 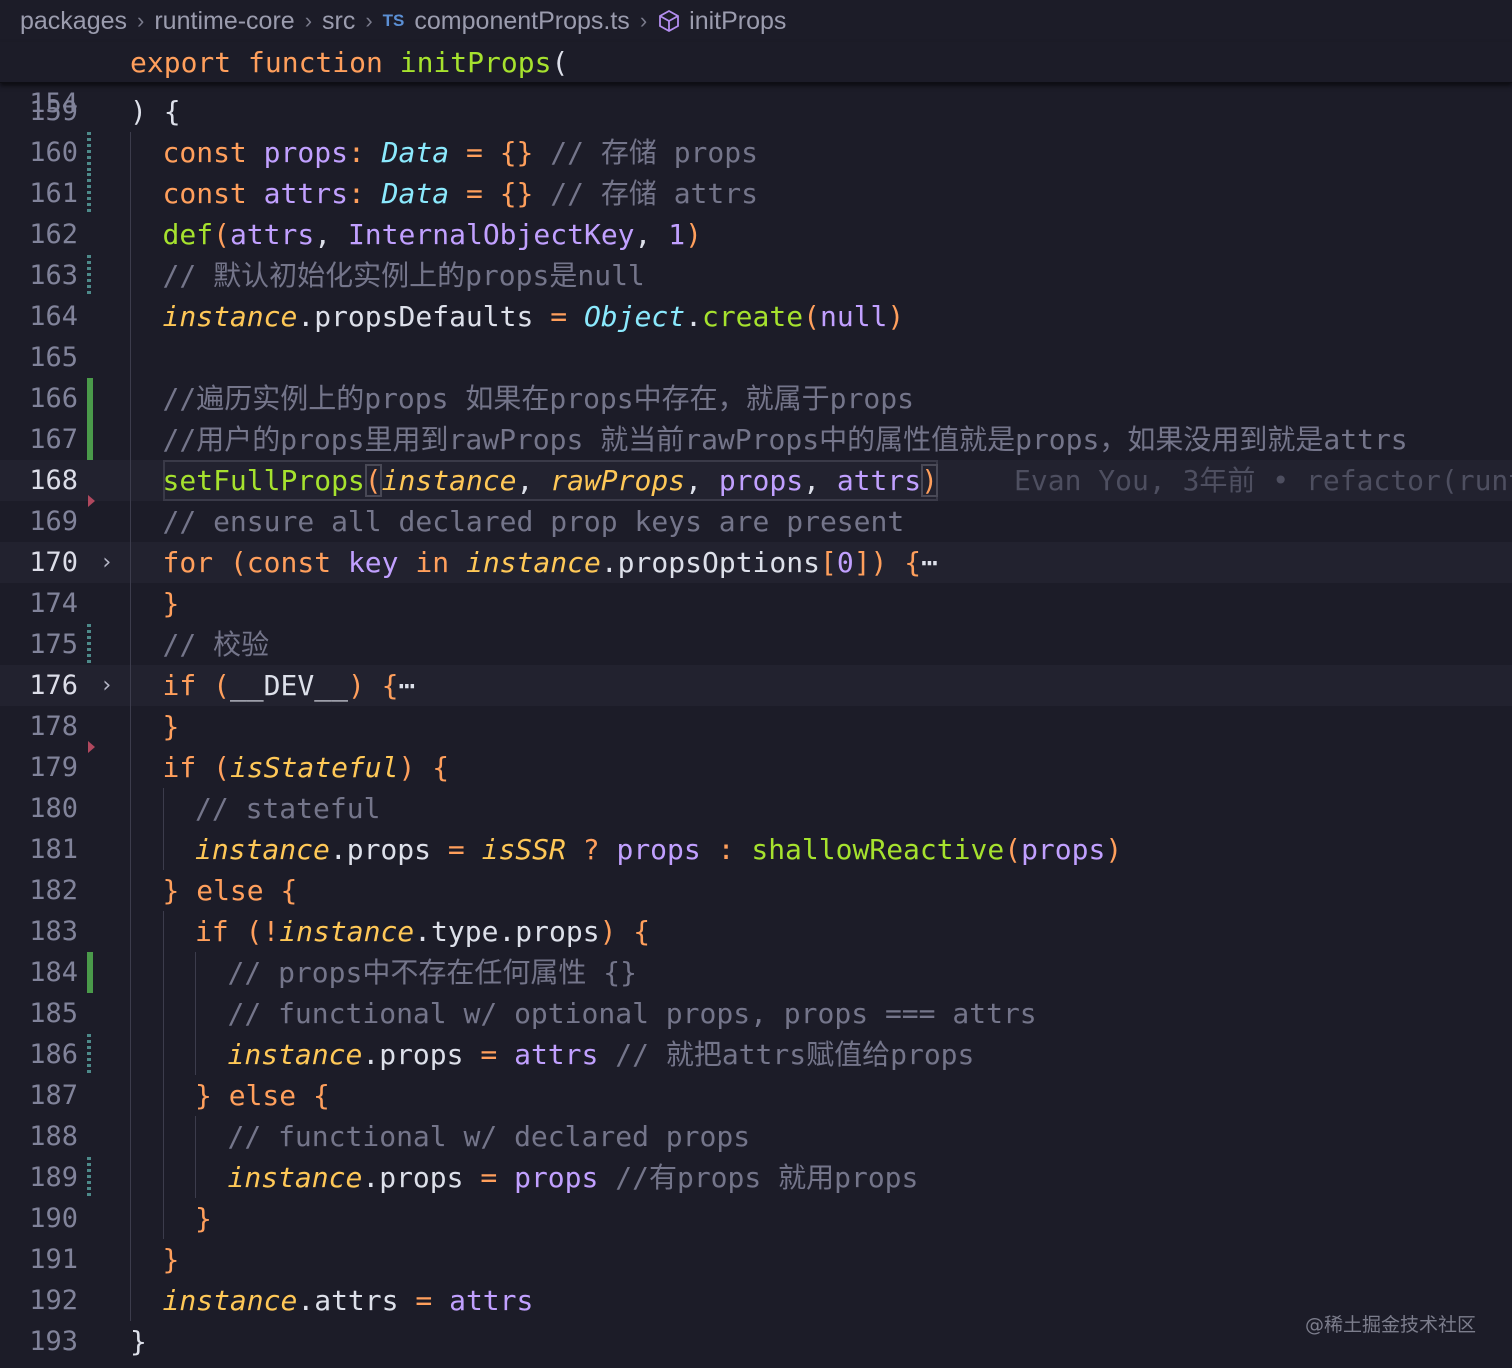 I want to click on code-line: 175 // 校验, so click(x=756, y=644).